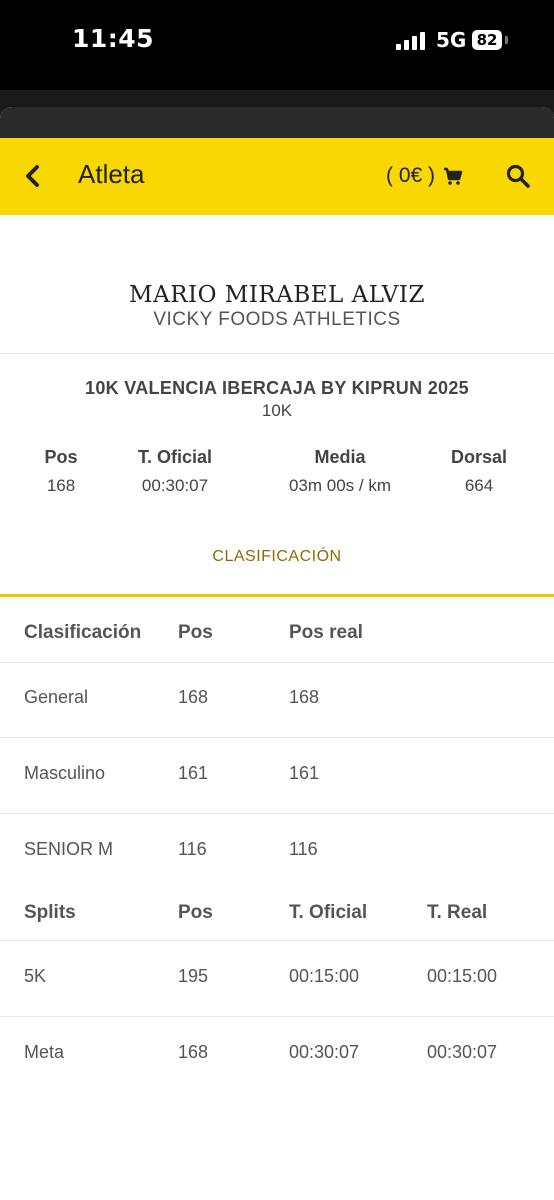  I want to click on battery-tip, so click(506, 40).